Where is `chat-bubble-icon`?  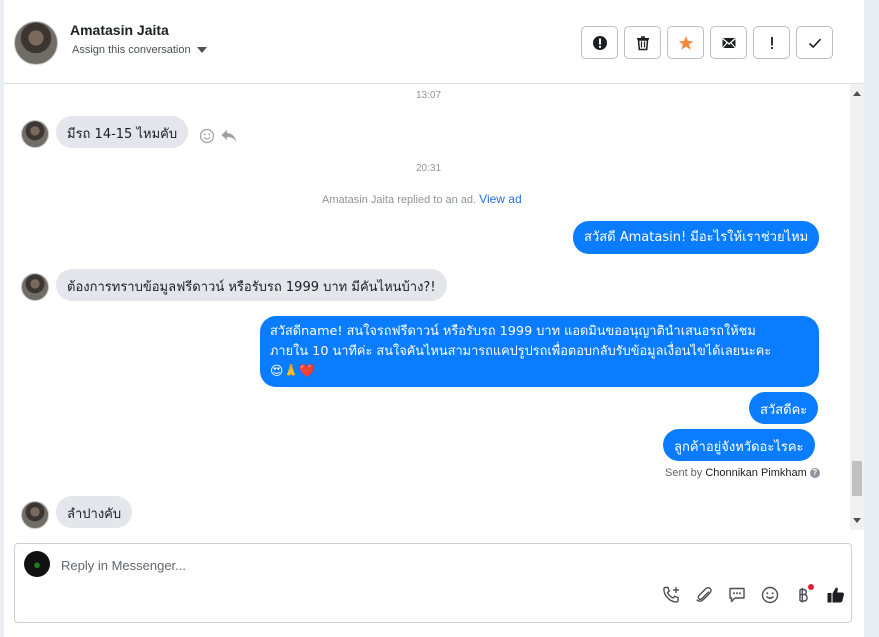 chat-bubble-icon is located at coordinates (737, 595).